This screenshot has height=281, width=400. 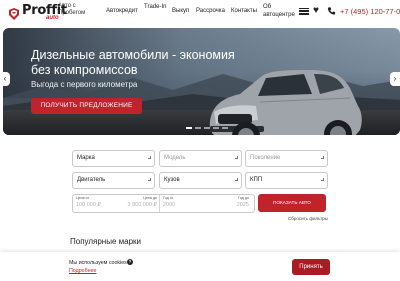 I want to click on brand-select-label: Марка, so click(x=86, y=158).